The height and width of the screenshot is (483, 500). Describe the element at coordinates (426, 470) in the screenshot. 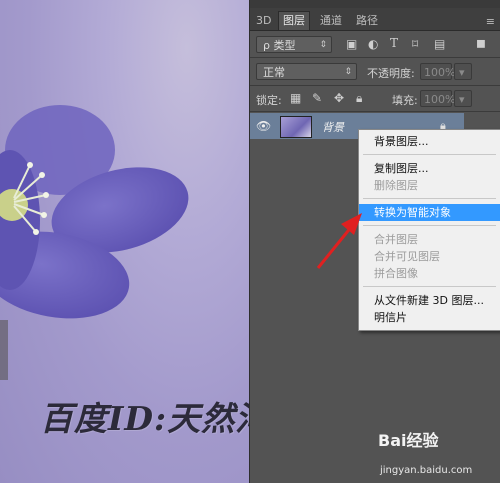

I see `baidu-url: jingyan.baidu.com` at that location.